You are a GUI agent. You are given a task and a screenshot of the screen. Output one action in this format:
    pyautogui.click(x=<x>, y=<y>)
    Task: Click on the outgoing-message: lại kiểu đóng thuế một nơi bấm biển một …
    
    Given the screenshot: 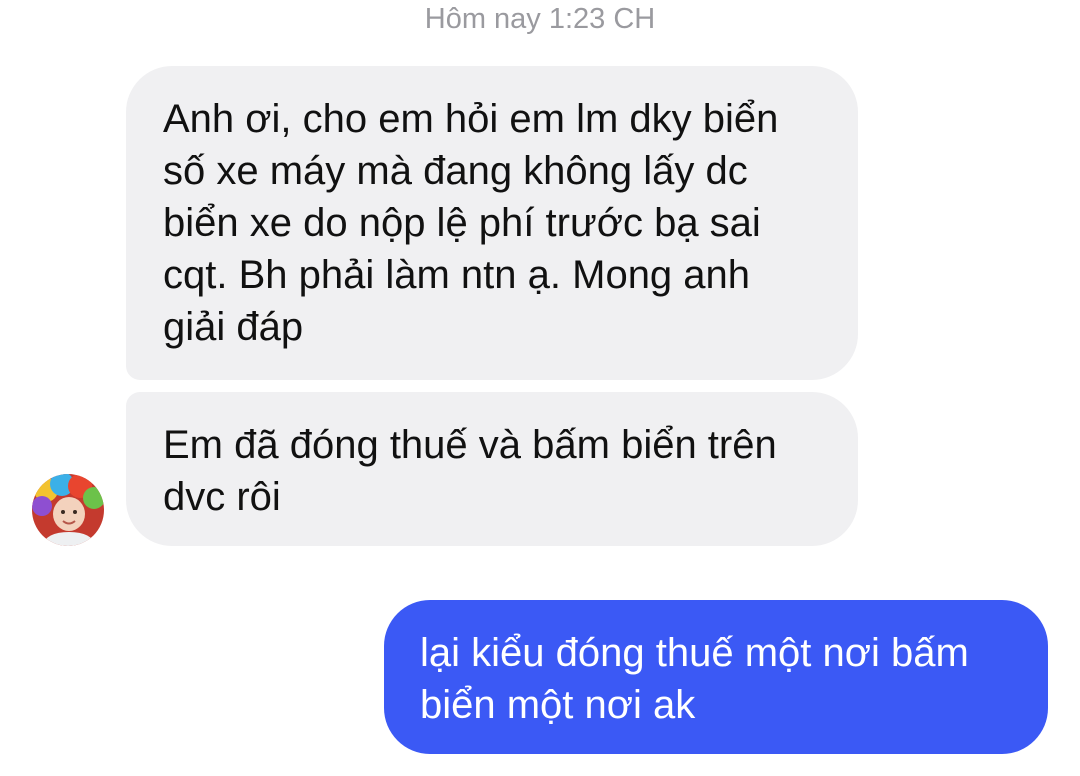 What is the action you would take?
    pyautogui.click(x=716, y=677)
    